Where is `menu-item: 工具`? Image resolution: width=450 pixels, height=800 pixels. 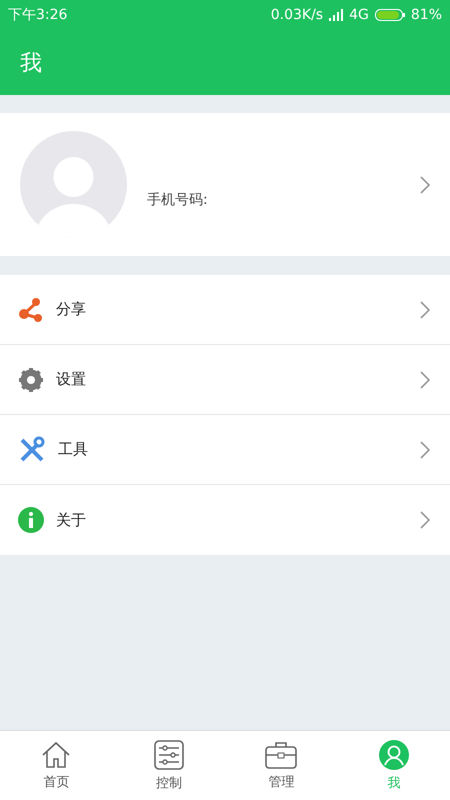 menu-item: 工具 is located at coordinates (225, 450).